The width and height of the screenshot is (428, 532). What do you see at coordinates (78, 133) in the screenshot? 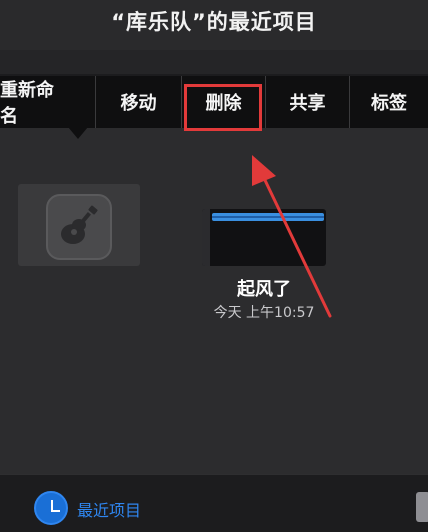
I see `menu-pointer` at bounding box center [78, 133].